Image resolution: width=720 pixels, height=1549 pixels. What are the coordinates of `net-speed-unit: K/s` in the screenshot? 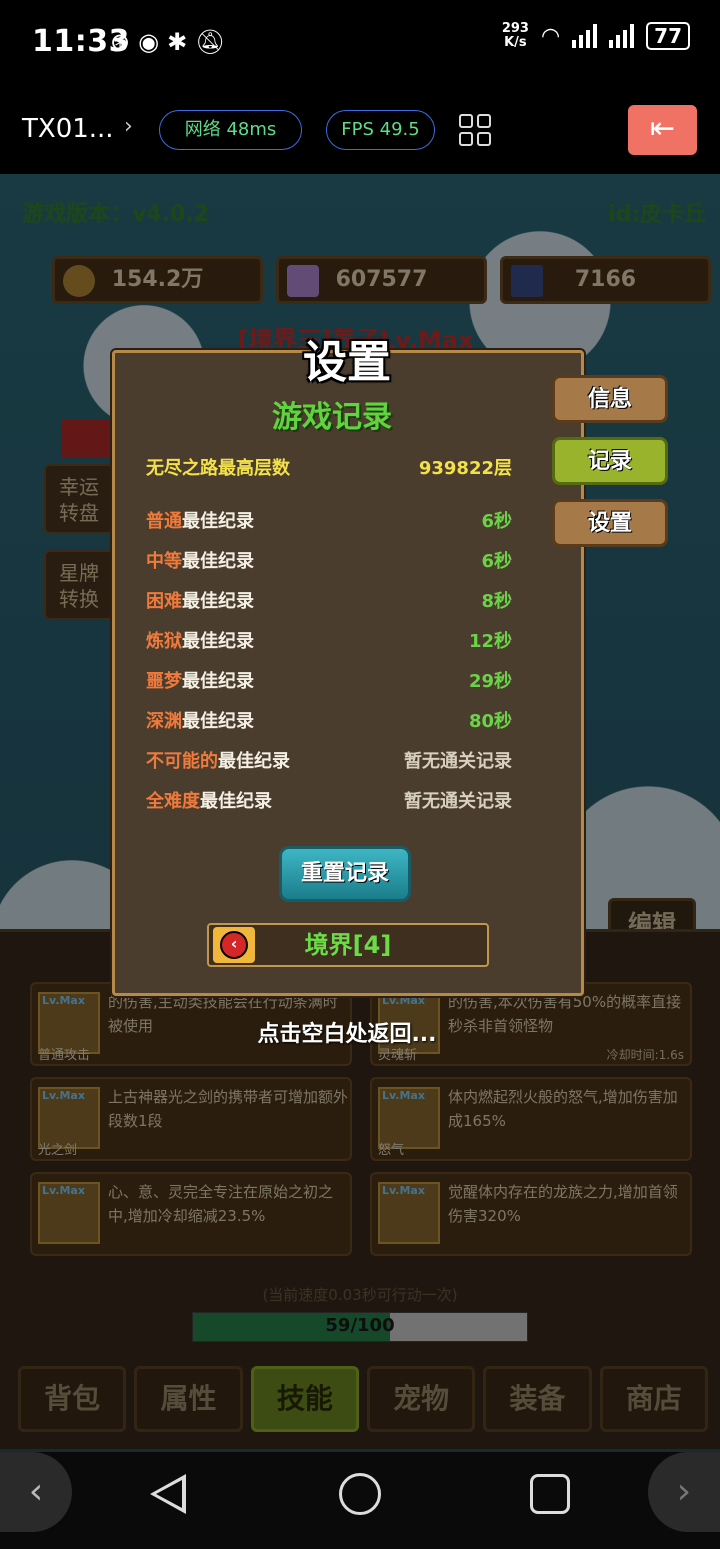 It's located at (515, 42).